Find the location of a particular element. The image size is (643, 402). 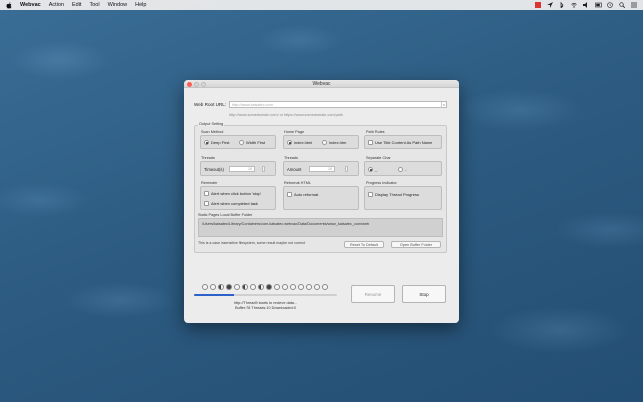

menu-list-icon is located at coordinates (634, 5).